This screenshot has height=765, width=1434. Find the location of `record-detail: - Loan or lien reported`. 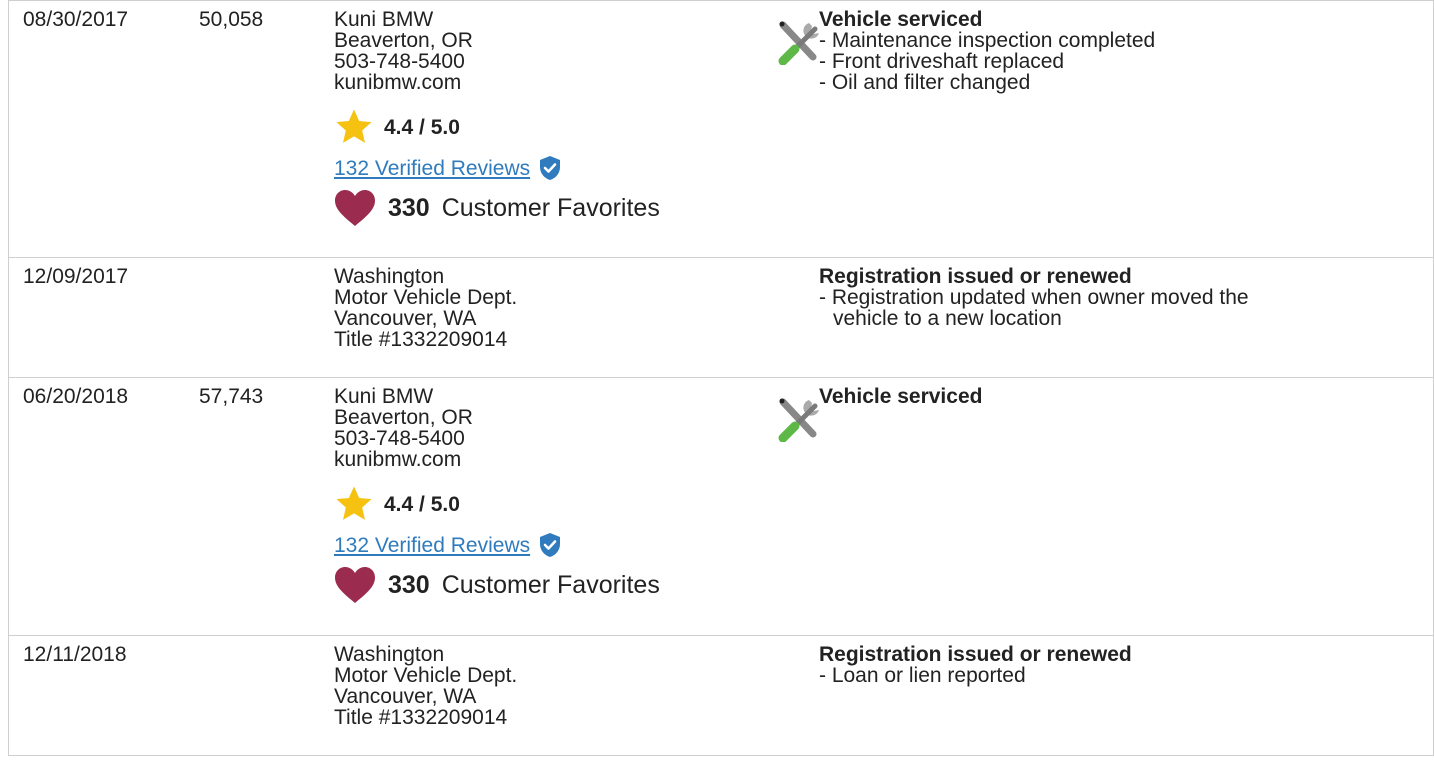

record-detail: - Loan or lien reported is located at coordinates (922, 675).